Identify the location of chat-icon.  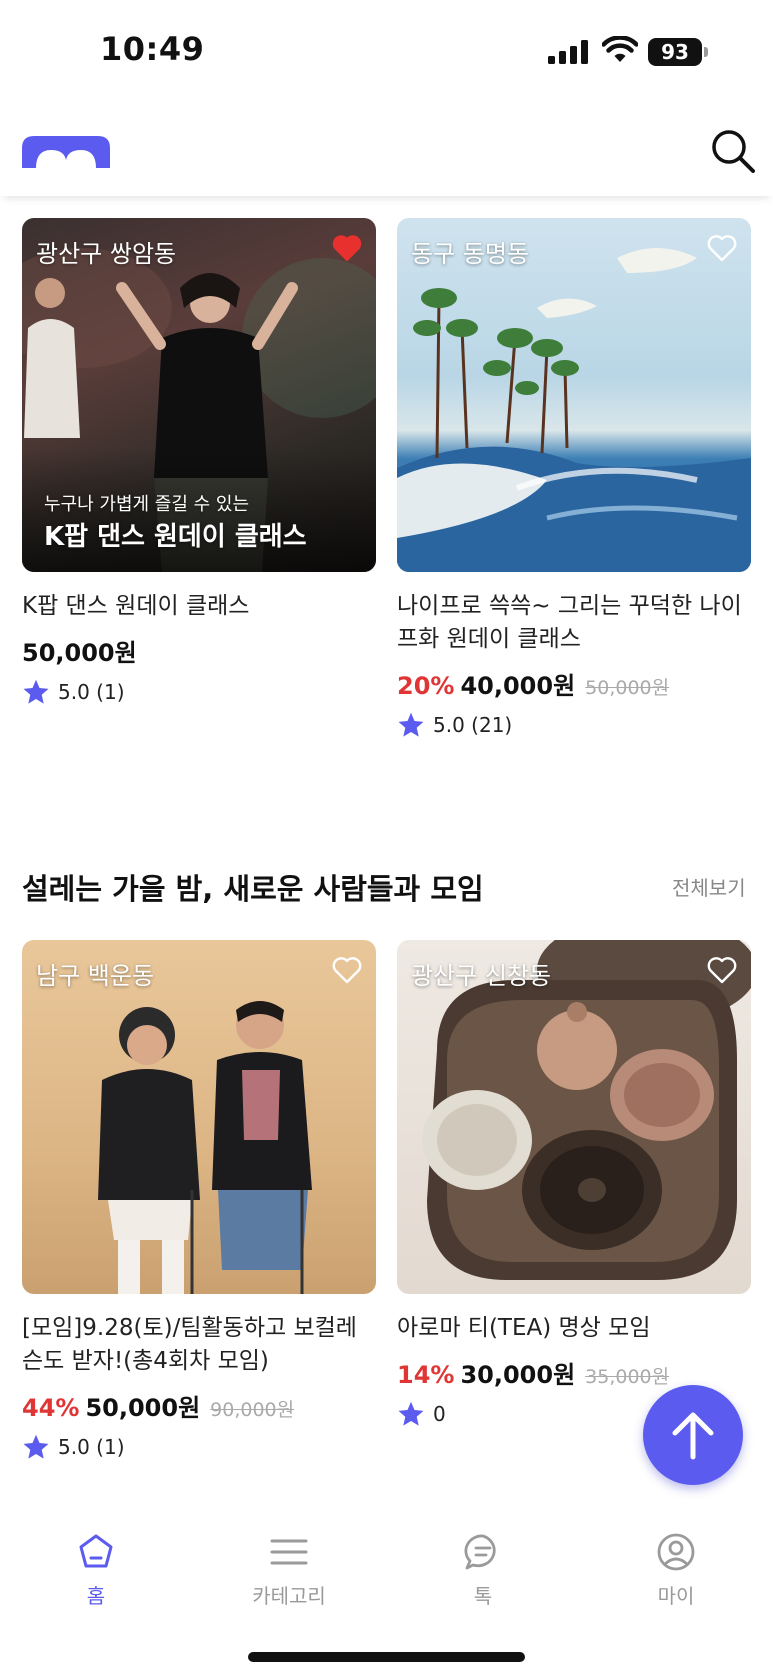
(480, 1552).